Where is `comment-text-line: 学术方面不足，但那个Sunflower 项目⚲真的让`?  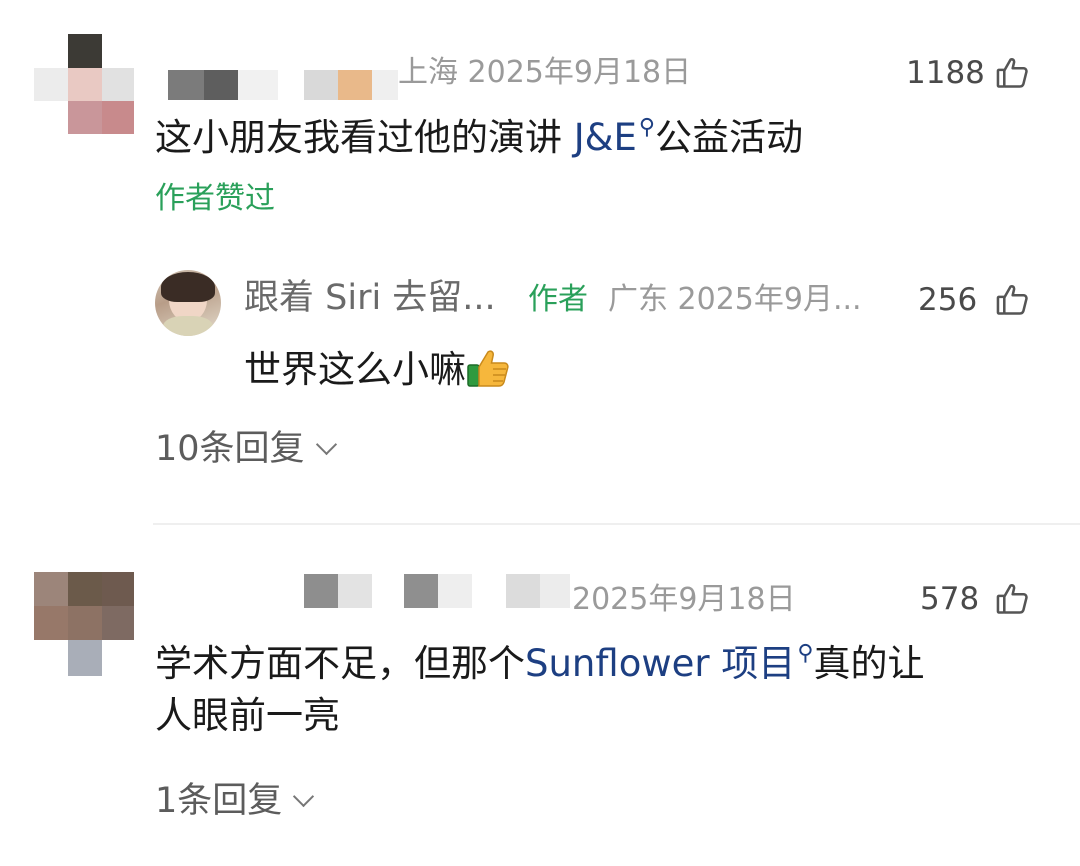 comment-text-line: 学术方面不足，但那个Sunflower 项目⚲真的让 is located at coordinates (595, 664).